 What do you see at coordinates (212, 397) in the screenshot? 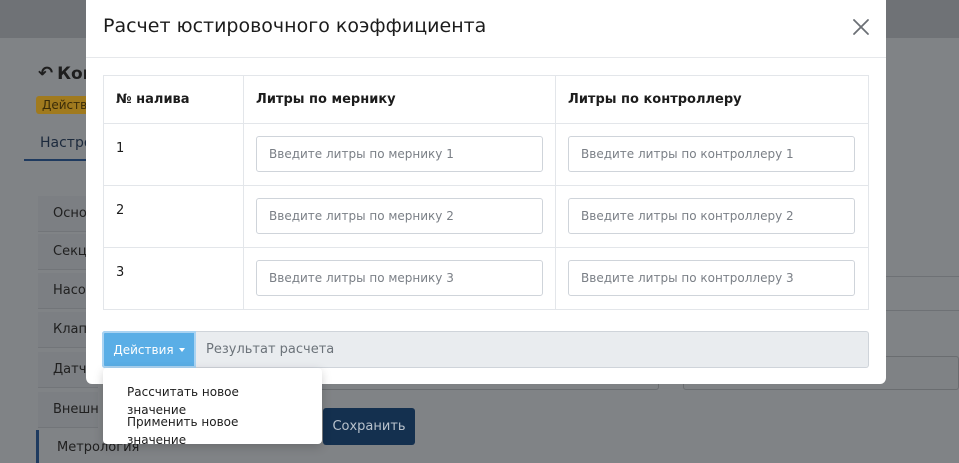
I see `menu-item-calculate: Рассчитать новое значение` at bounding box center [212, 397].